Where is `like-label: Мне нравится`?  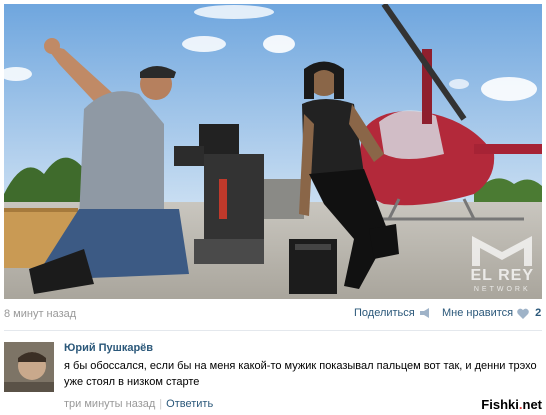
like-label: Мне нравится is located at coordinates (478, 313).